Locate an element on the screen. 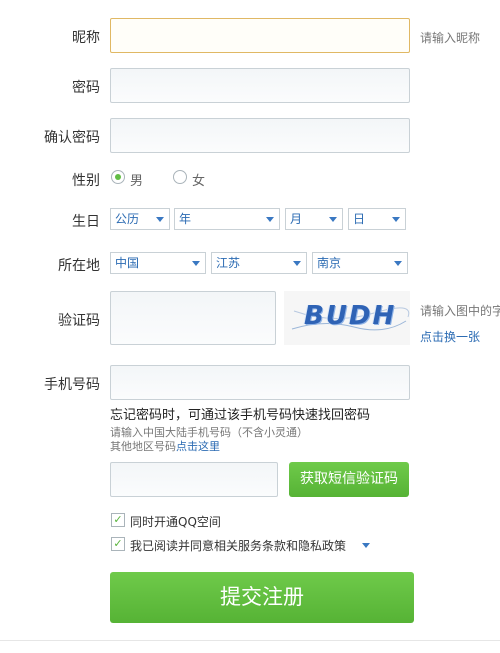  captcha-text: BUDH is located at coordinates (350, 316).